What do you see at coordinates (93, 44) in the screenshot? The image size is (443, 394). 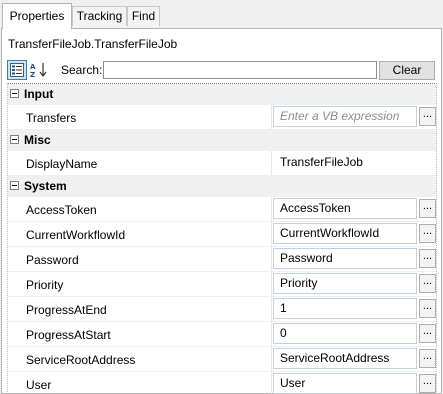 I see `object-title: TransferFileJob.TransferFileJob` at bounding box center [93, 44].